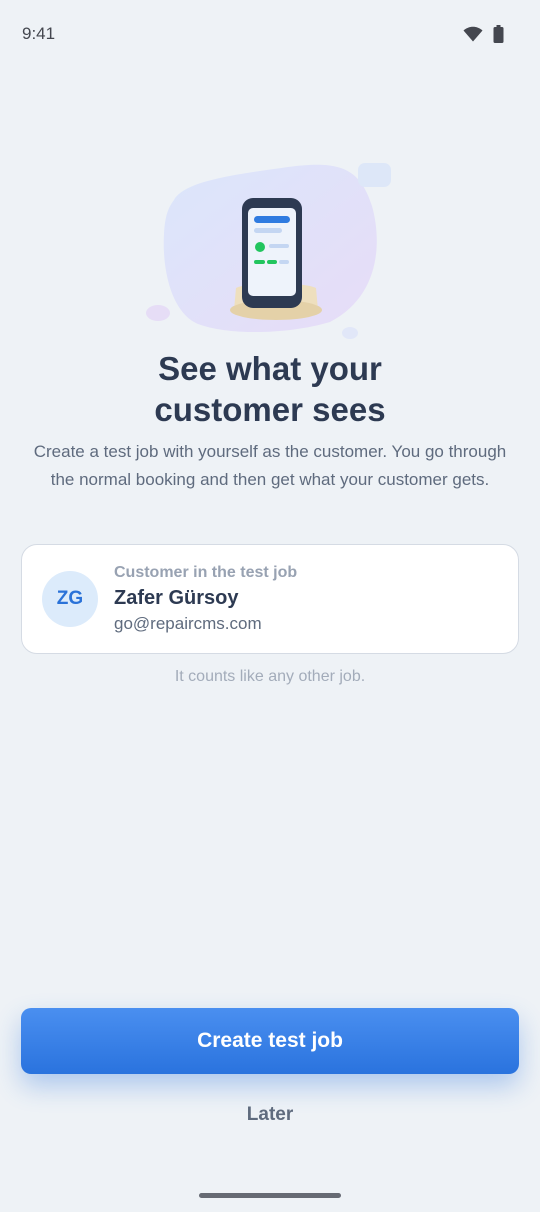 The height and width of the screenshot is (1212, 540). What do you see at coordinates (176, 598) in the screenshot?
I see `customer-name: Zafer Gürsoy` at bounding box center [176, 598].